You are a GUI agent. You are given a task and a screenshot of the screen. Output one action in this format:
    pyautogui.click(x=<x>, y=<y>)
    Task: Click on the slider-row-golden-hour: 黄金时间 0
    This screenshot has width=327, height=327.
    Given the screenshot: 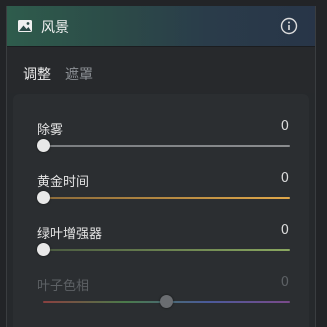 What is the action you would take?
    pyautogui.click(x=161, y=195)
    